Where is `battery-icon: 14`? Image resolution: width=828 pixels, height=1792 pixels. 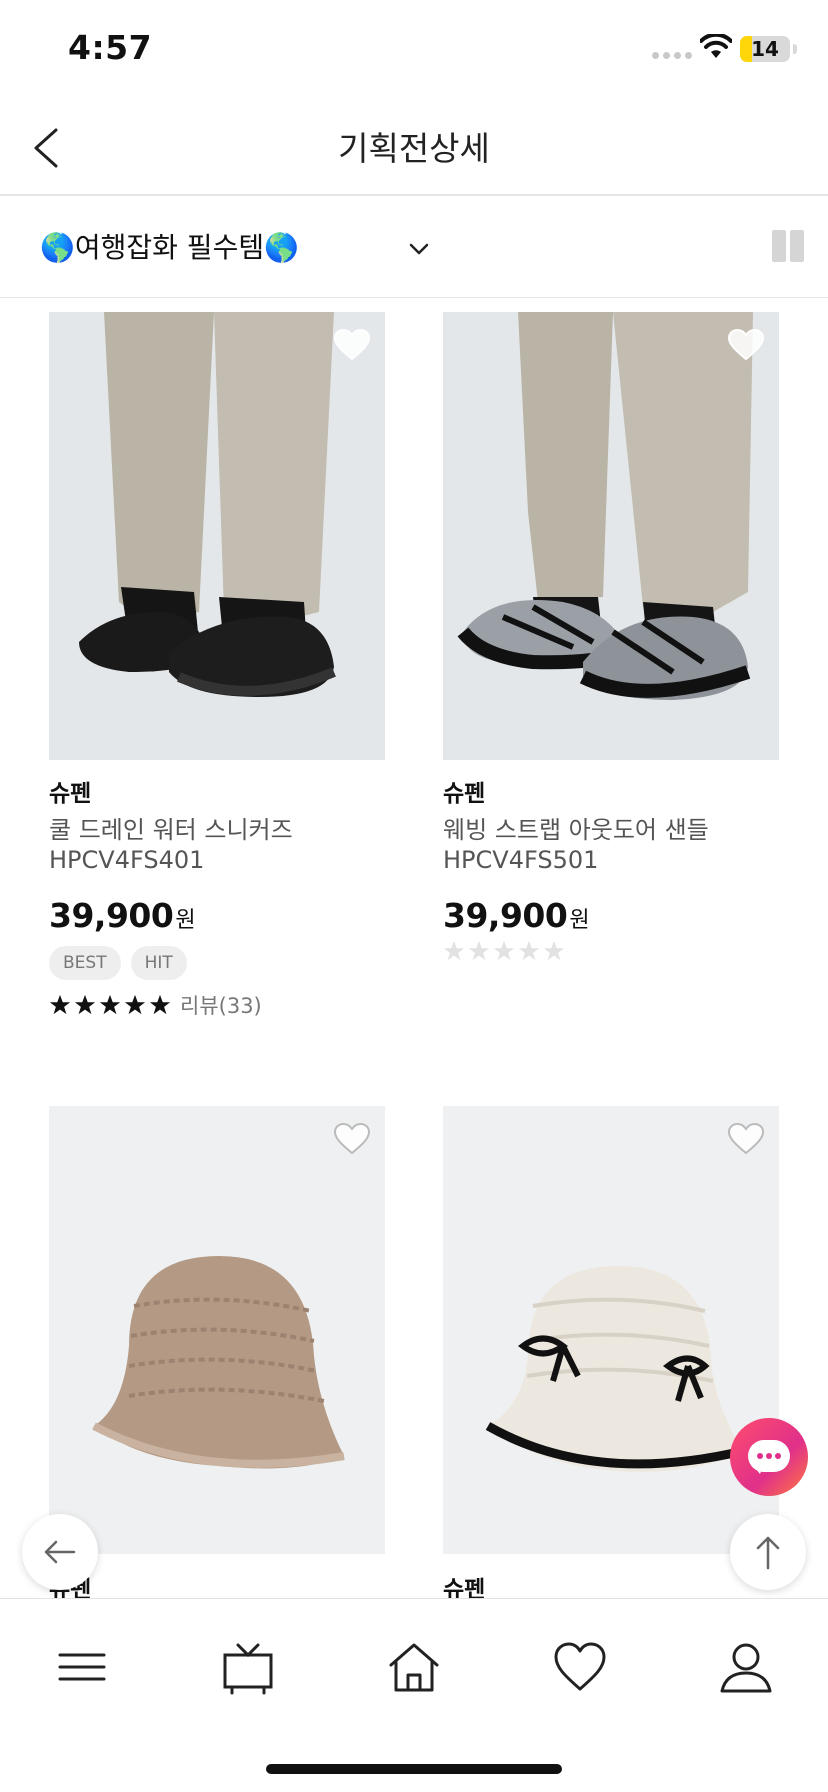 battery-icon: 14 is located at coordinates (765, 49).